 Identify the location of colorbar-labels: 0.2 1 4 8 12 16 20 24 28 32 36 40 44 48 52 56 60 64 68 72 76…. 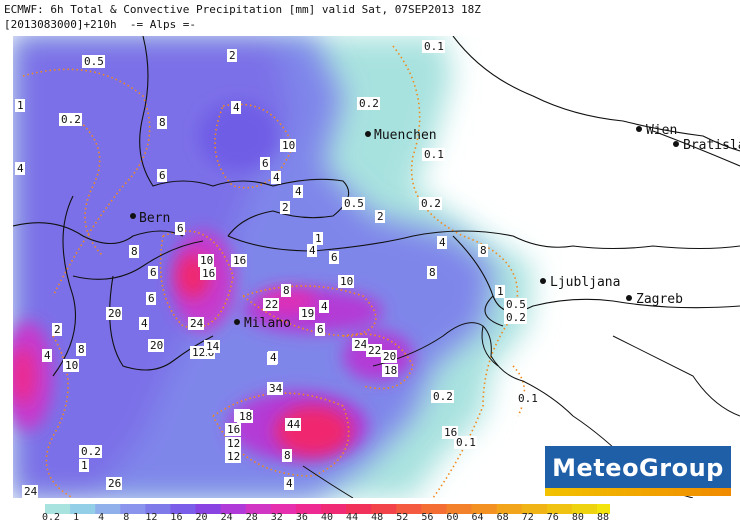
(325, 519).